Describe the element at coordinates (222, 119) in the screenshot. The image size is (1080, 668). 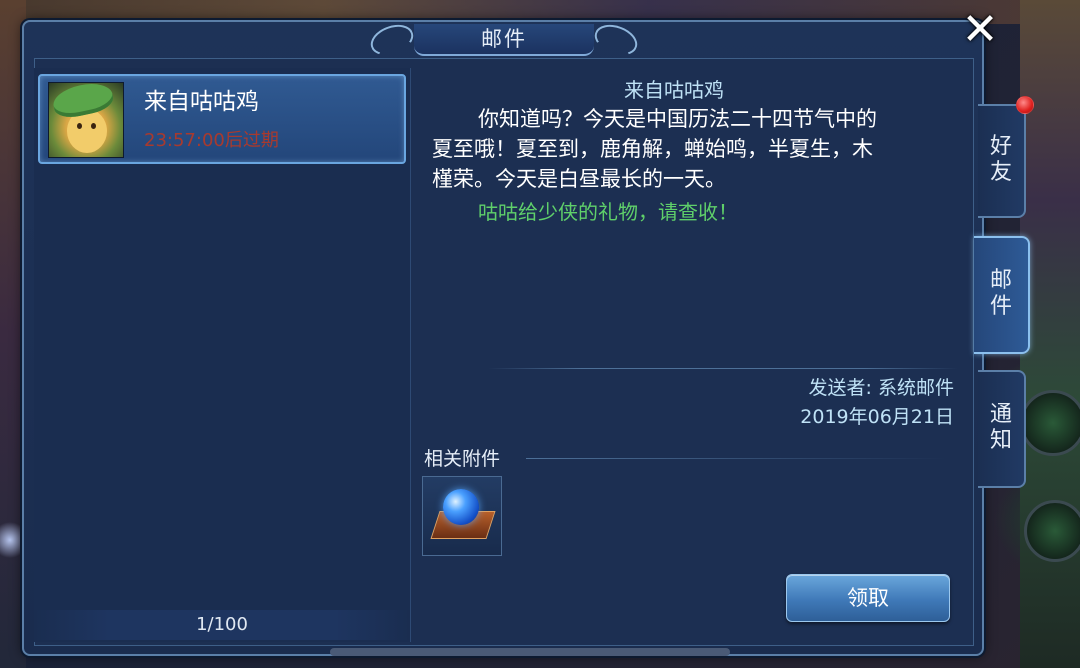
I see `mail-list-item: 来自咕咕鸡 23:57:00后过期` at that location.